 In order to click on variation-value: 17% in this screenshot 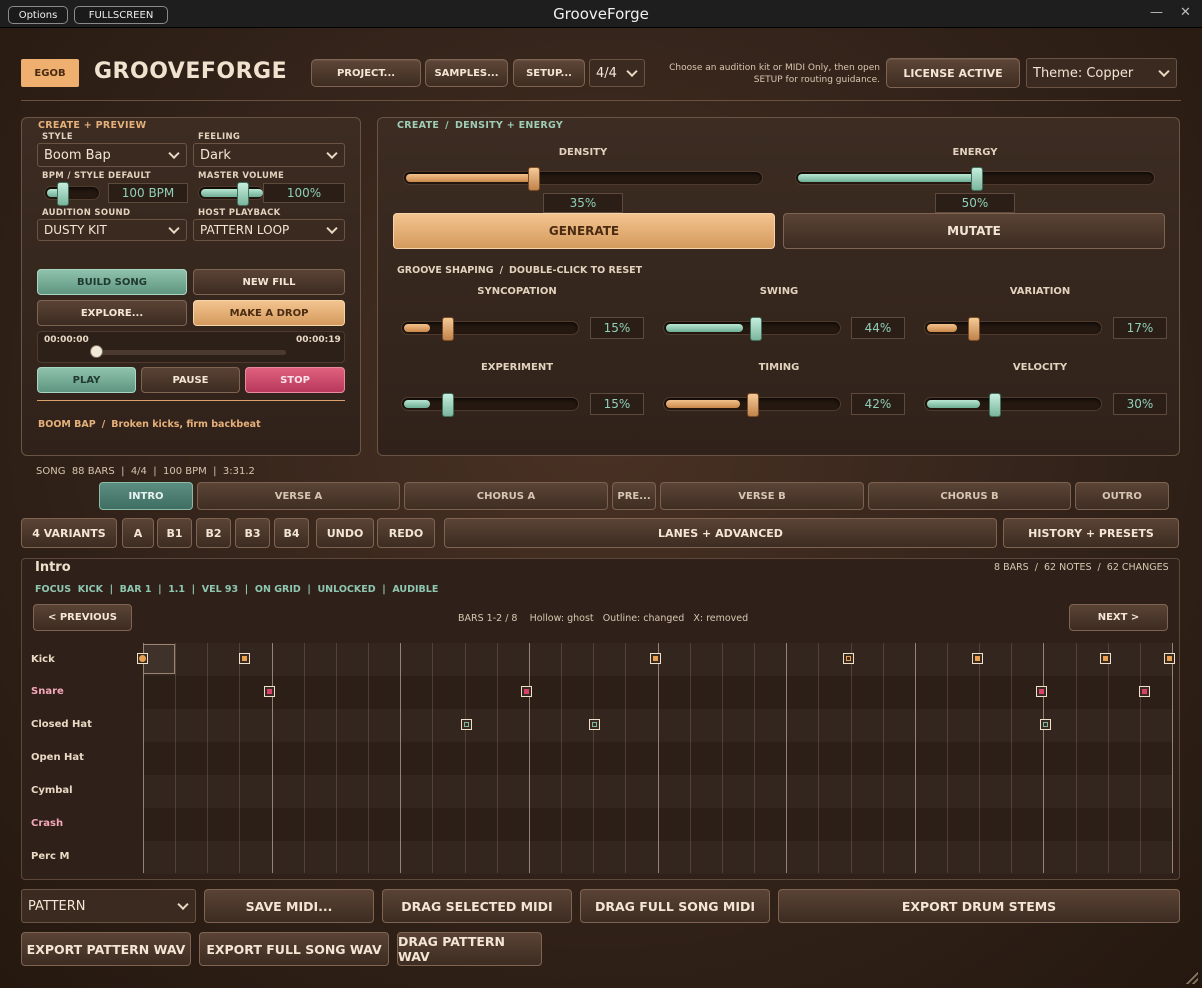, I will do `click(1140, 328)`.